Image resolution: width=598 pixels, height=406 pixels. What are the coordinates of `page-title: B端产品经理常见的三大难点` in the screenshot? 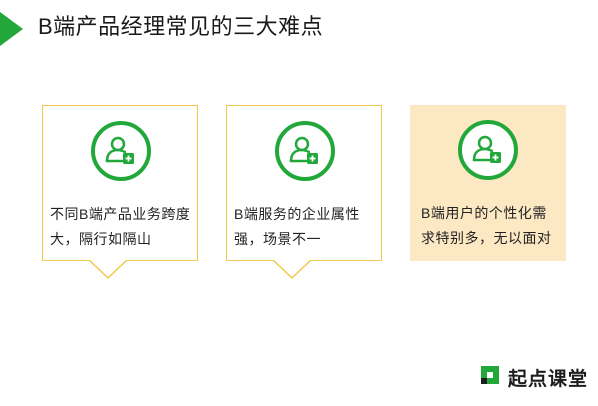 It's located at (181, 26).